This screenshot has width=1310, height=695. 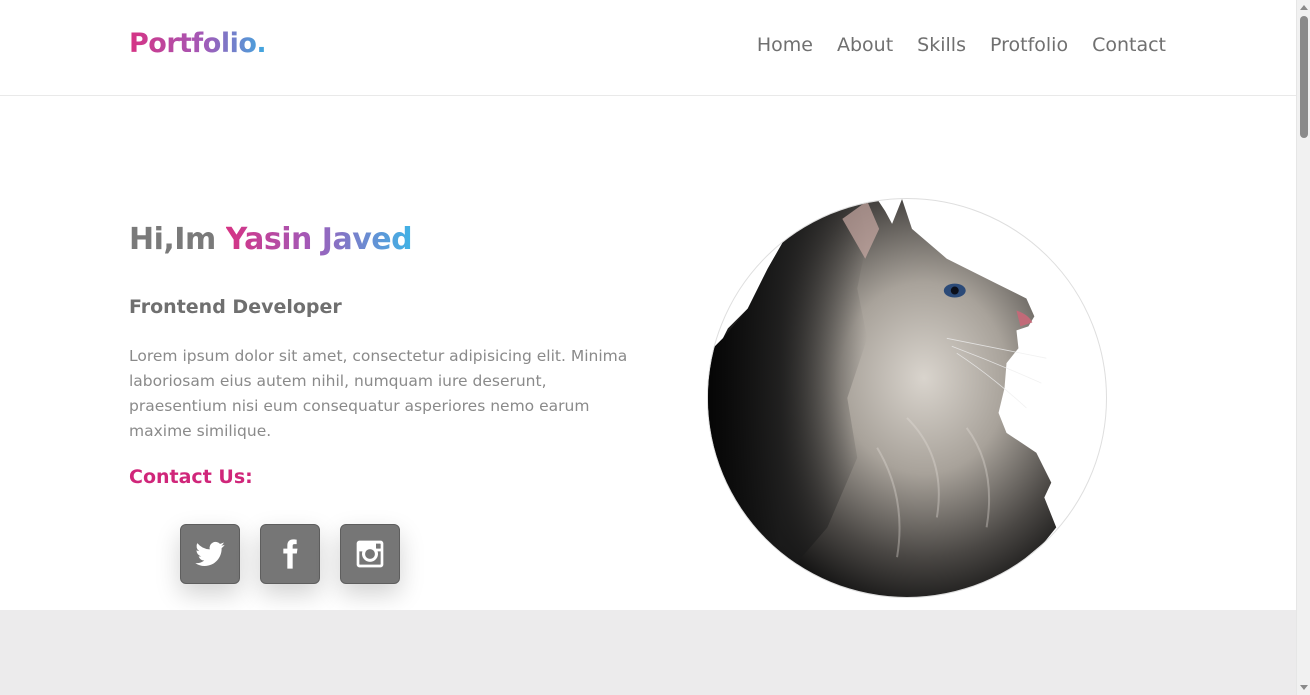 I want to click on twitter-icon, so click(x=210, y=553).